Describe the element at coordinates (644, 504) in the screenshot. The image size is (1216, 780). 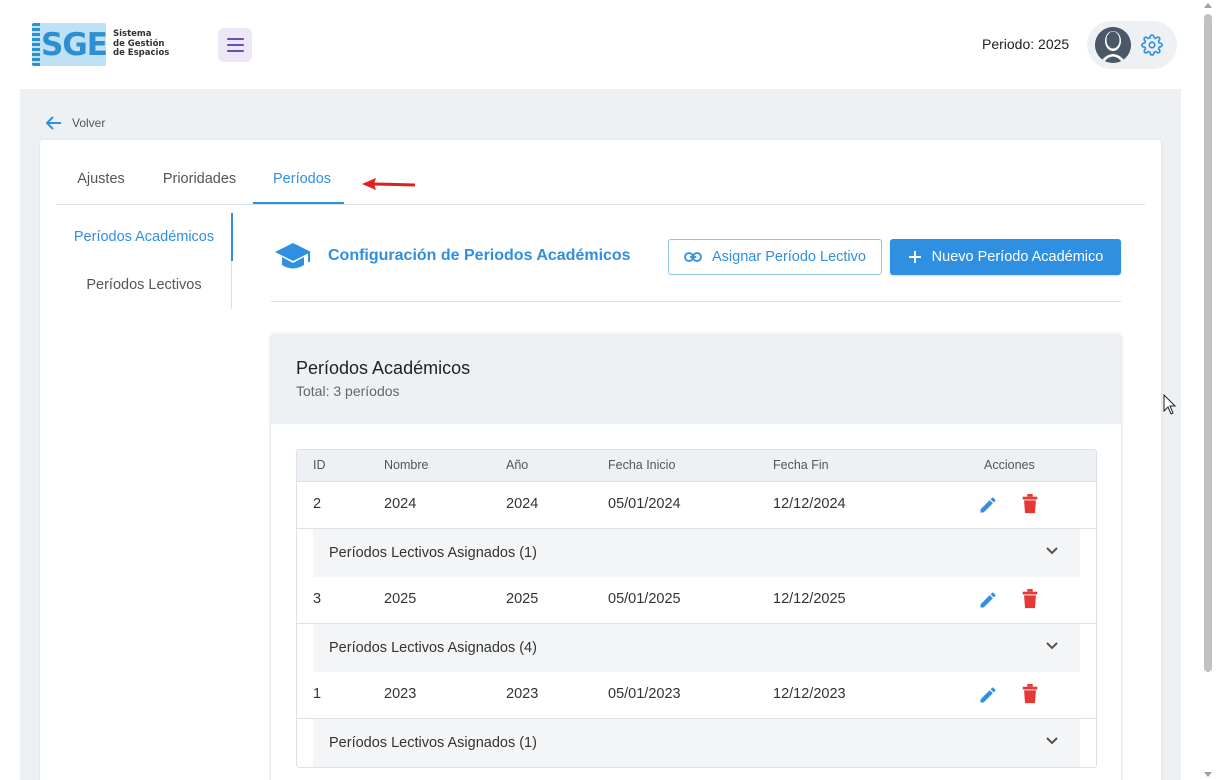
I see `cell-fecha-inicio: 05/01/2024` at that location.